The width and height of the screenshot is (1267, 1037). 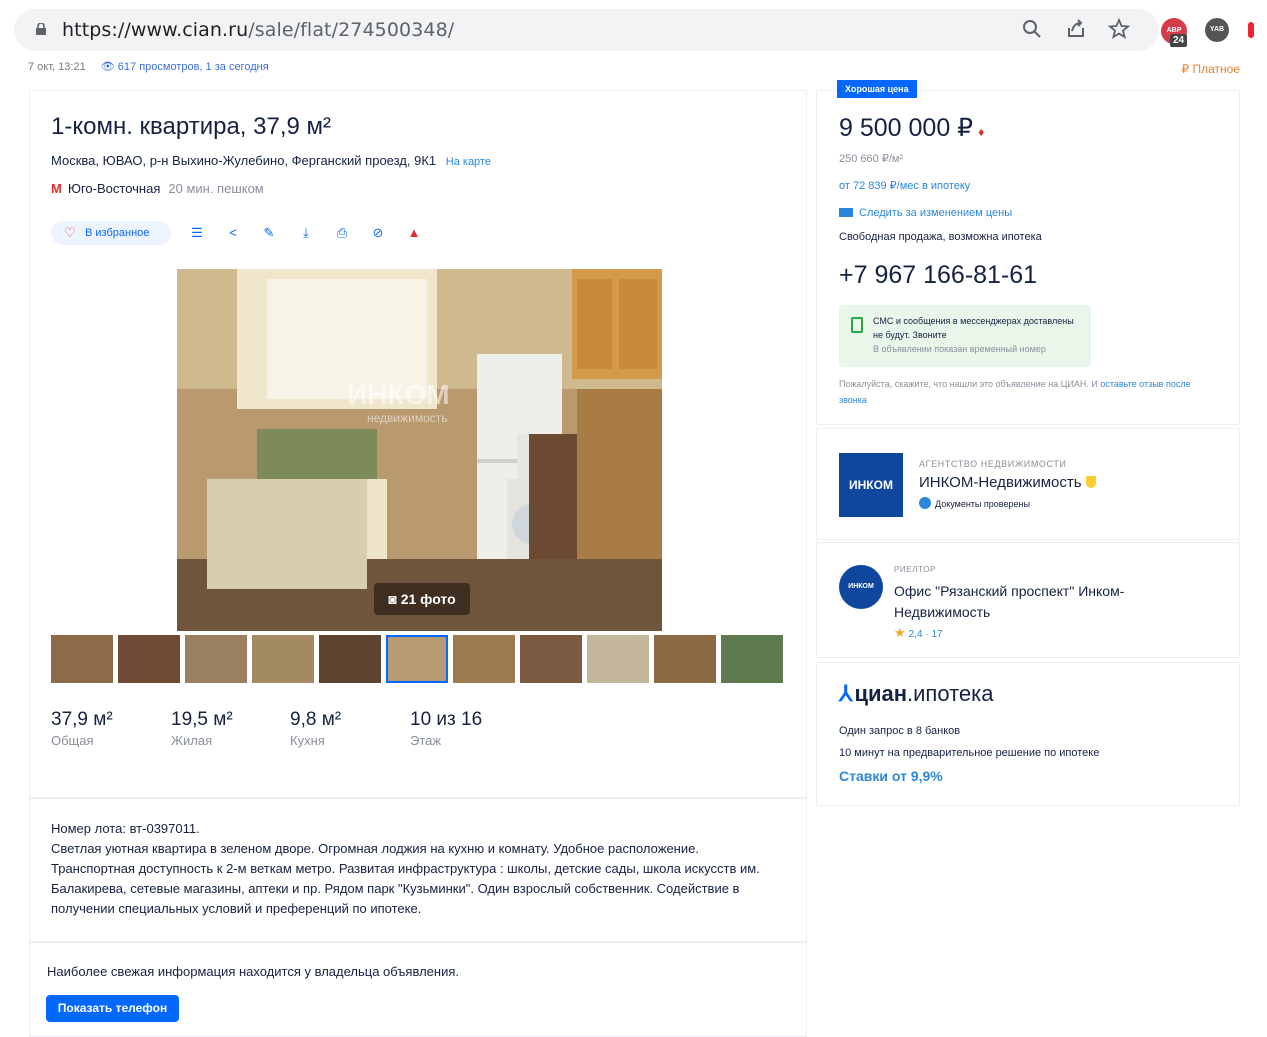 What do you see at coordinates (912, 128) in the screenshot?
I see `price: 9 500 000 ₽ ♦` at bounding box center [912, 128].